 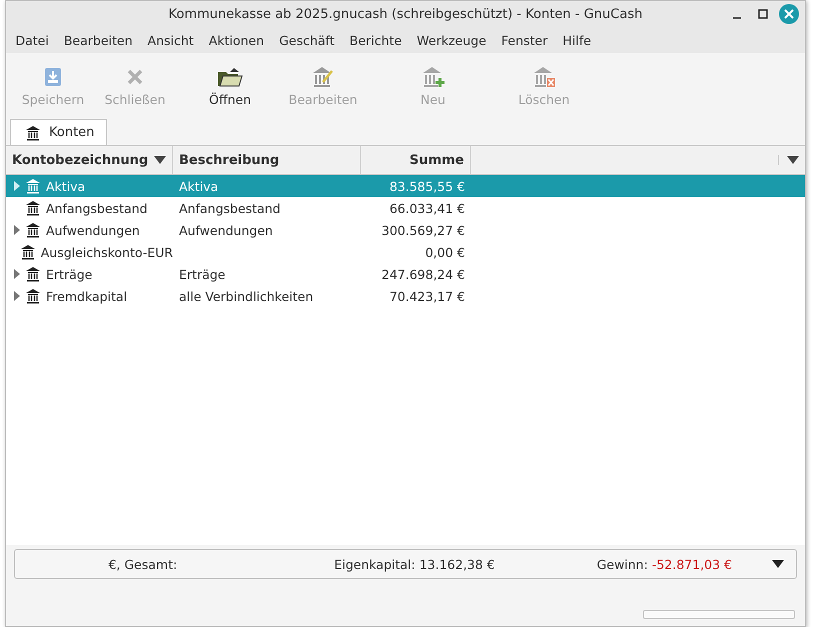 What do you see at coordinates (230, 208) in the screenshot?
I see `account-description: Anfangsbestand` at bounding box center [230, 208].